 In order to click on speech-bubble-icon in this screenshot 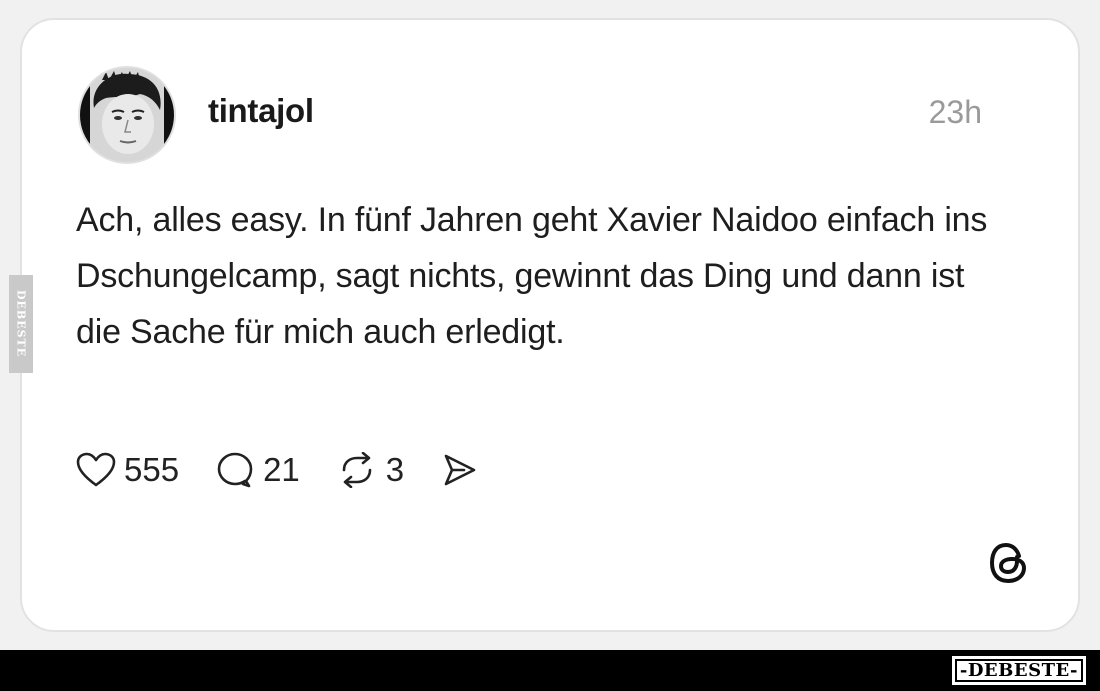, I will do `click(235, 470)`.